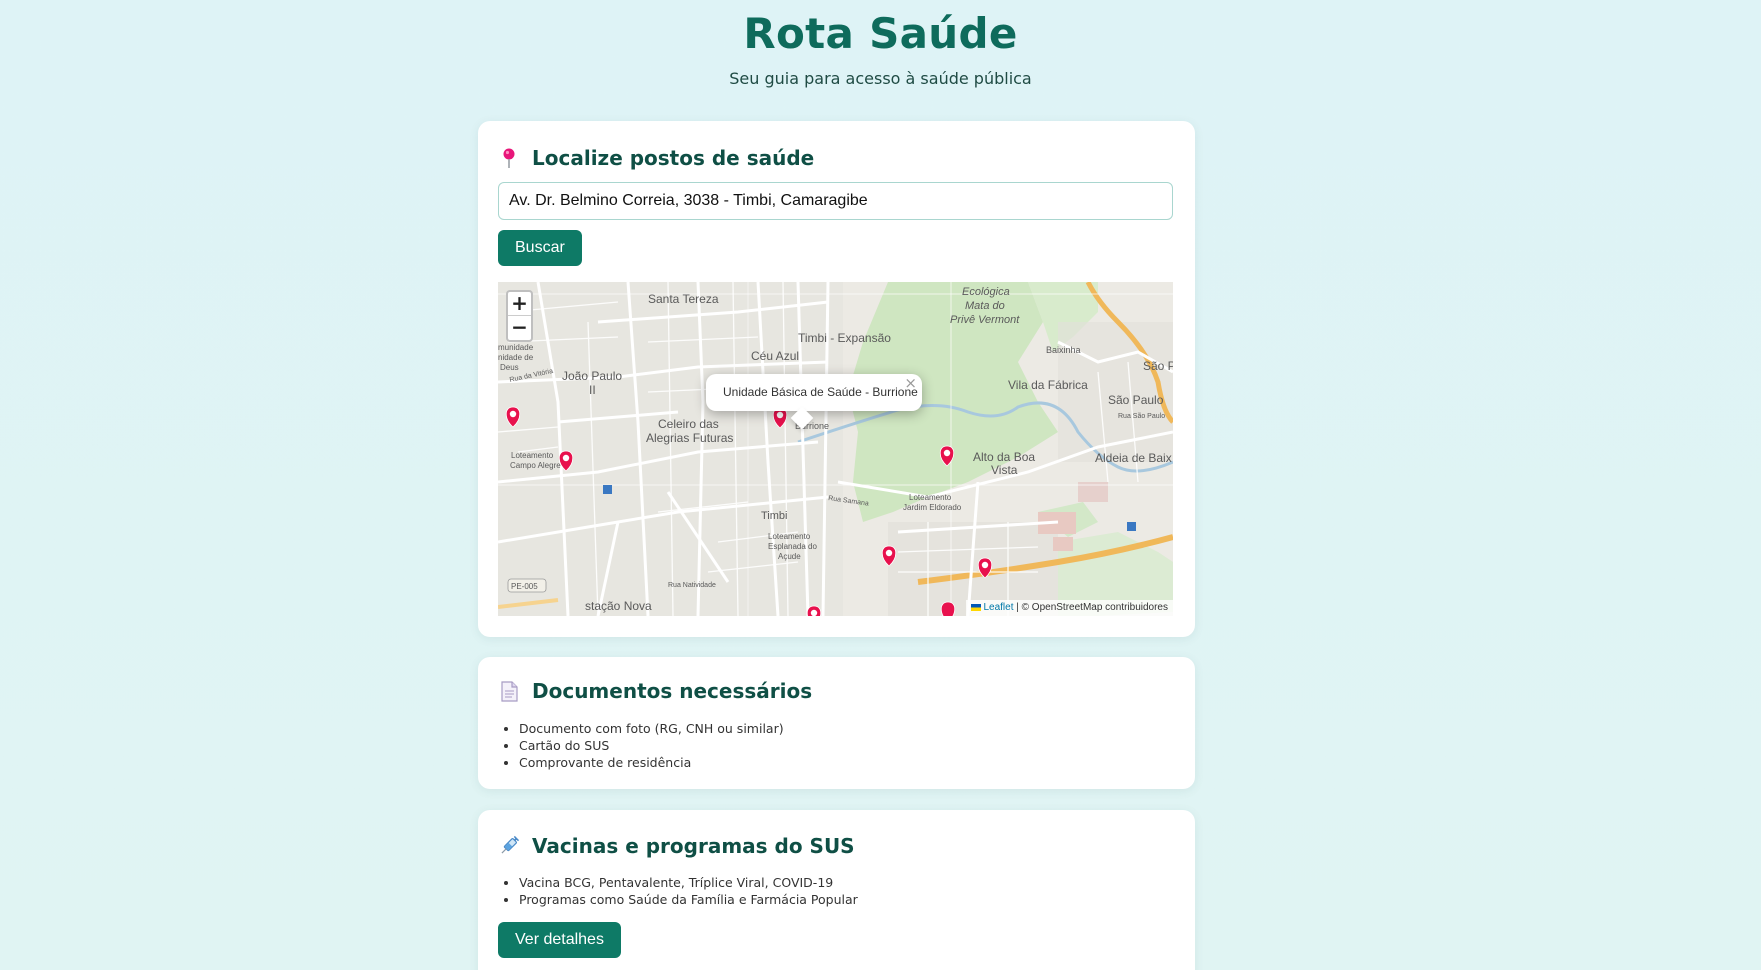 Image resolution: width=1761 pixels, height=970 pixels. Describe the element at coordinates (789, 556) in the screenshot. I see `map-label-acude: Açude` at that location.